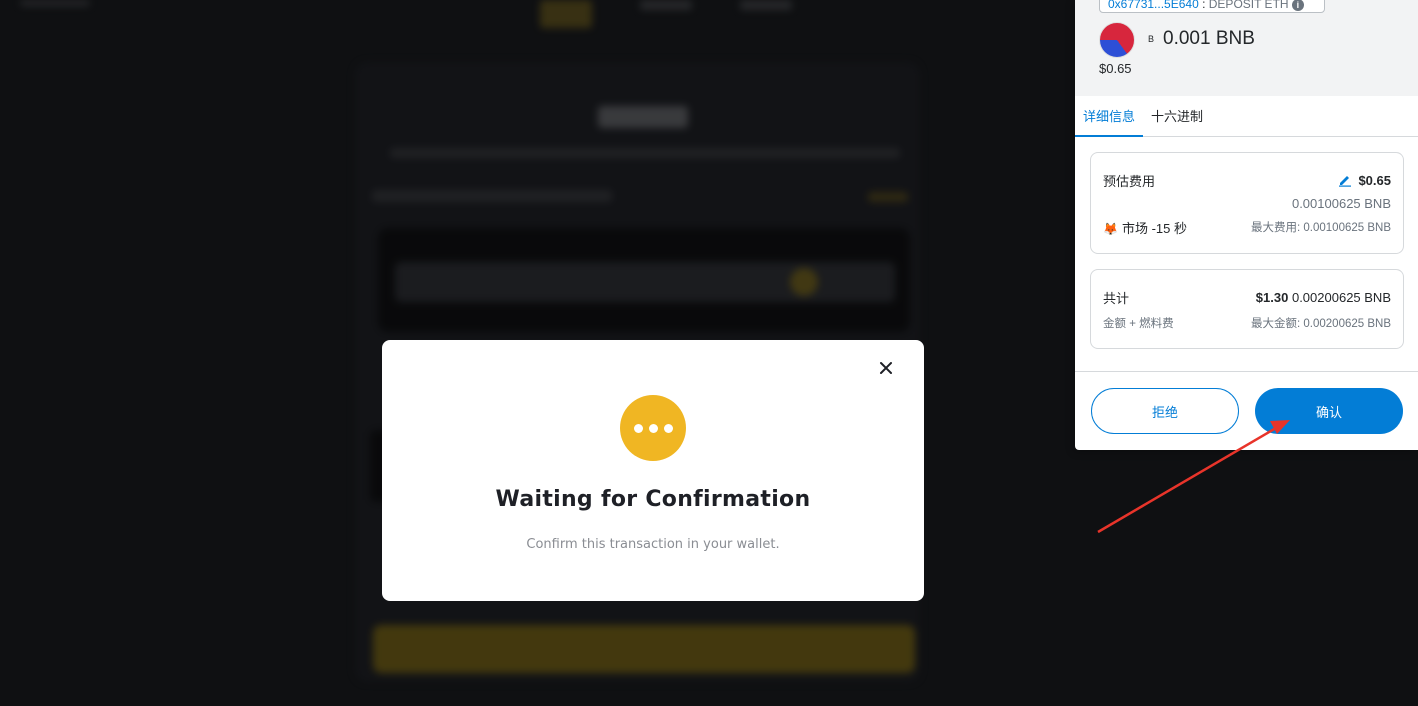 This screenshot has width=1418, height=706. What do you see at coordinates (492, 196) in the screenshot?
I see `background-row` at bounding box center [492, 196].